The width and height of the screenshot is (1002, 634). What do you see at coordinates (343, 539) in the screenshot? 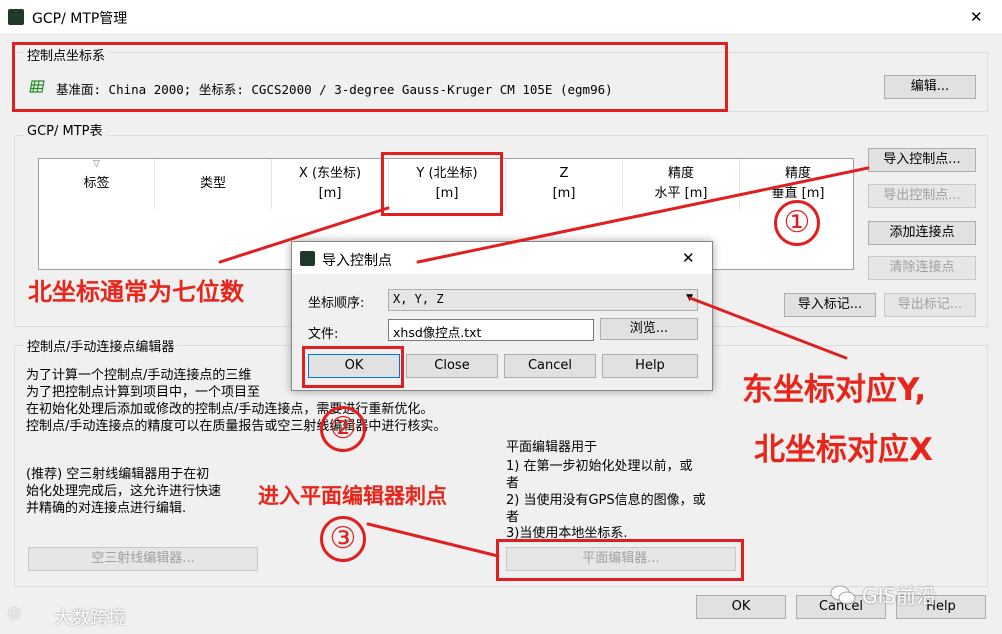
I see `step-3-badge: ③` at bounding box center [343, 539].